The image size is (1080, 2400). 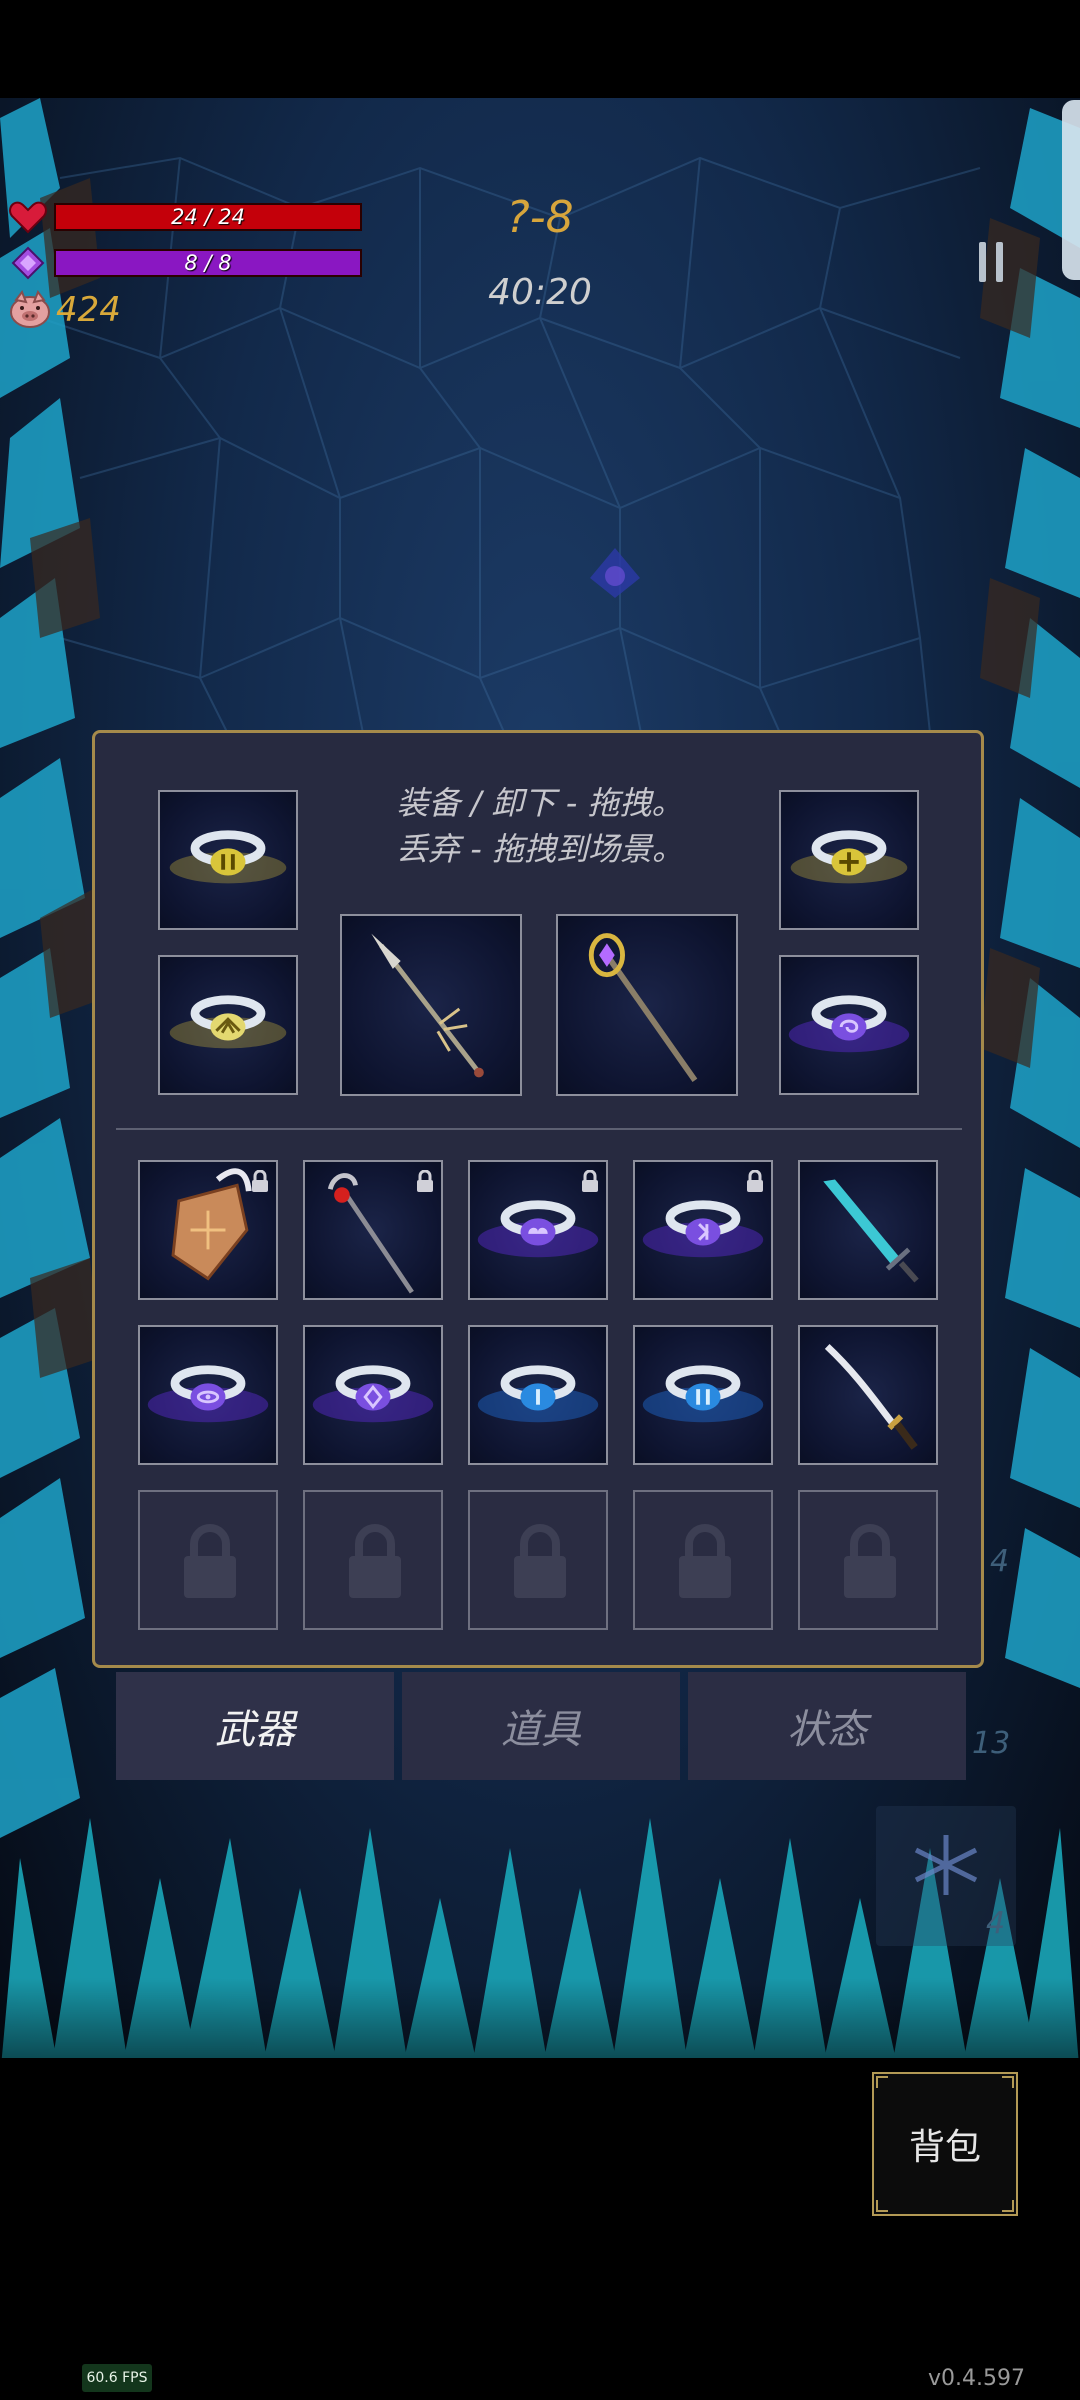 What do you see at coordinates (871, 1396) in the screenshot?
I see `katana-icon` at bounding box center [871, 1396].